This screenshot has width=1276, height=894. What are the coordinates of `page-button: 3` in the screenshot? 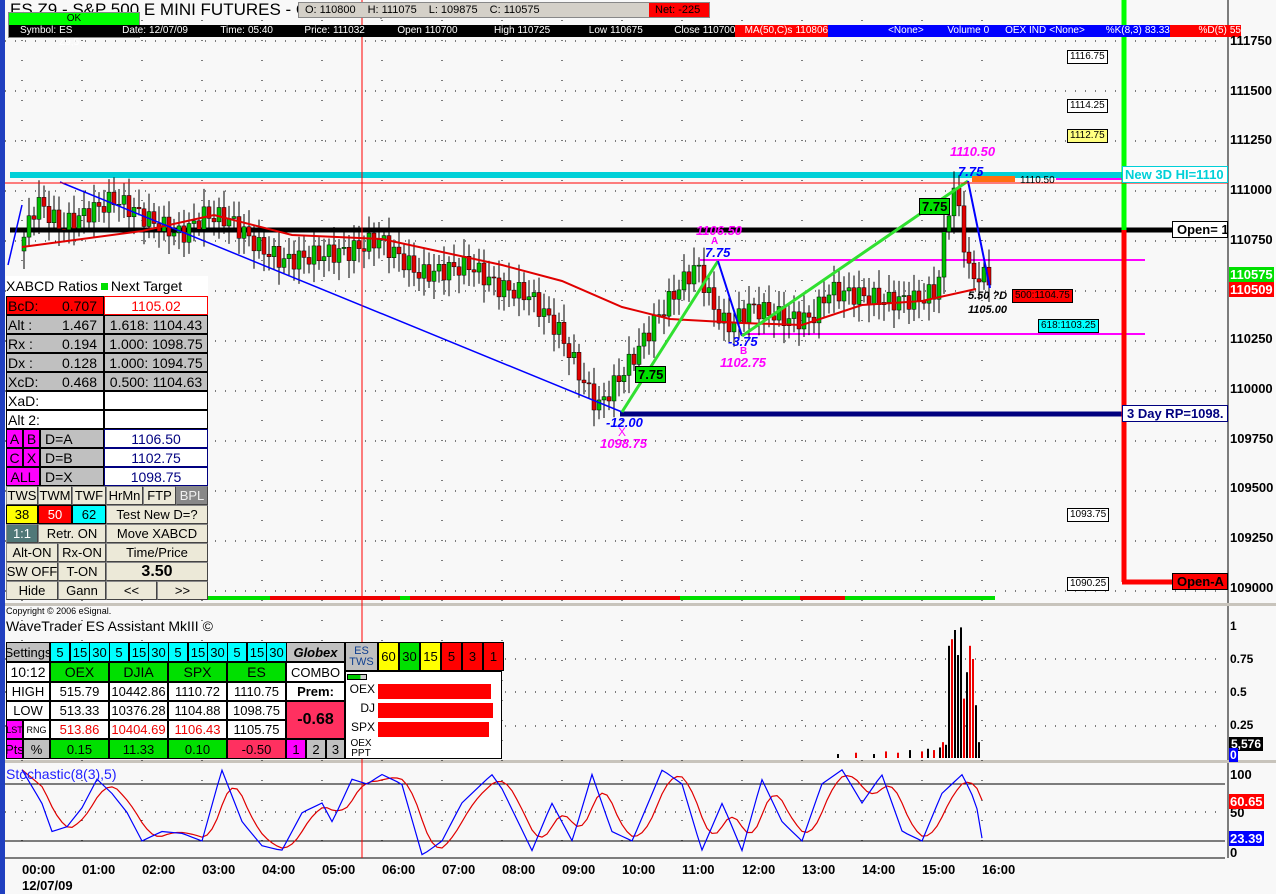 It's located at (335, 749).